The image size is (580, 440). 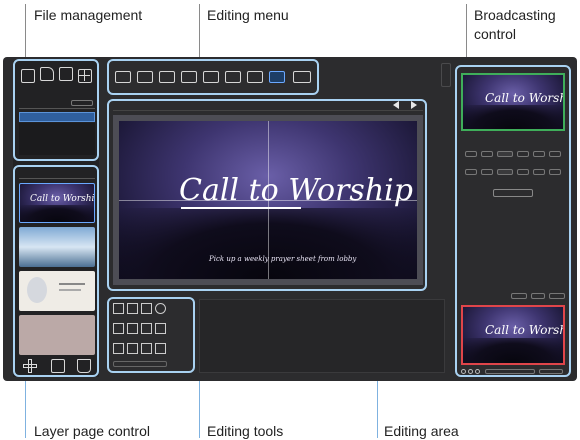 What do you see at coordinates (28, 76) in the screenshot?
I see `new-file-icon` at bounding box center [28, 76].